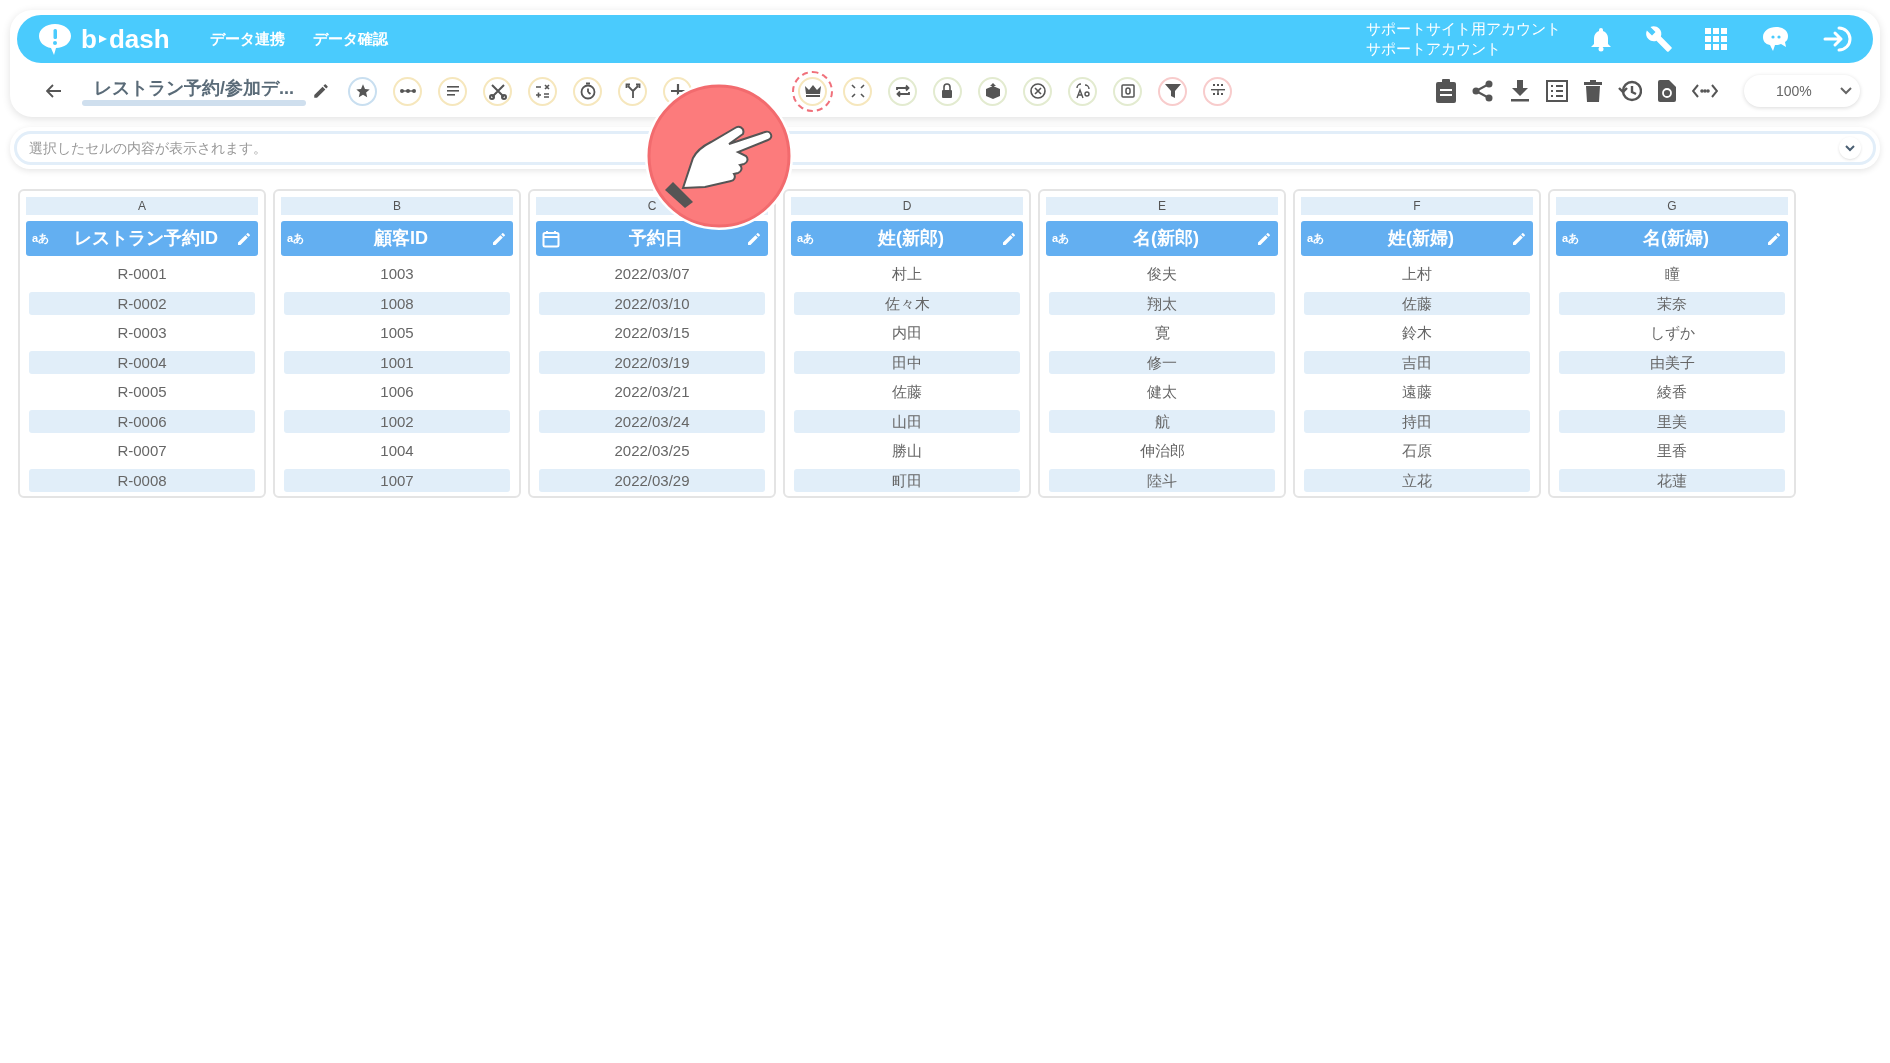  I want to click on table-cell: R-0005, so click(142, 392).